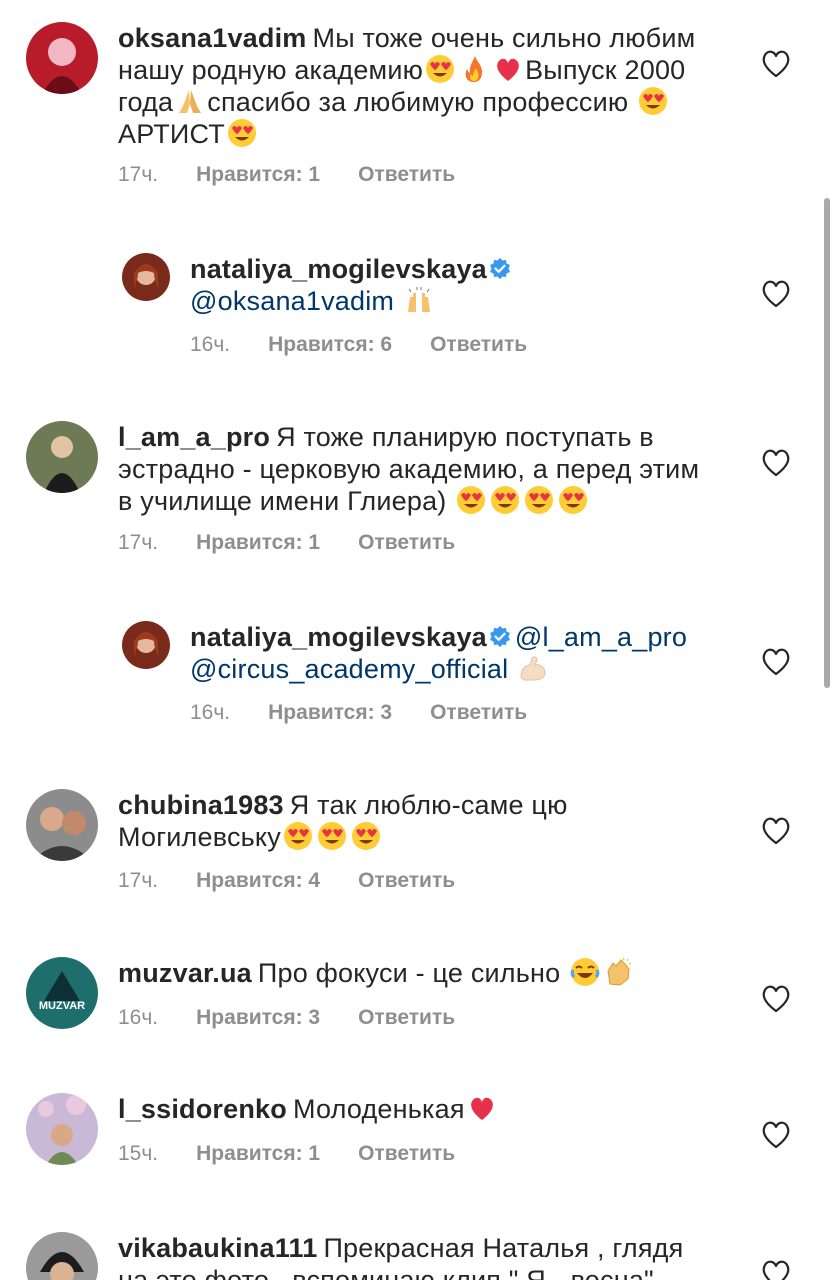  Describe the element at coordinates (185, 973) in the screenshot. I see `username: muzvar.ua` at that location.